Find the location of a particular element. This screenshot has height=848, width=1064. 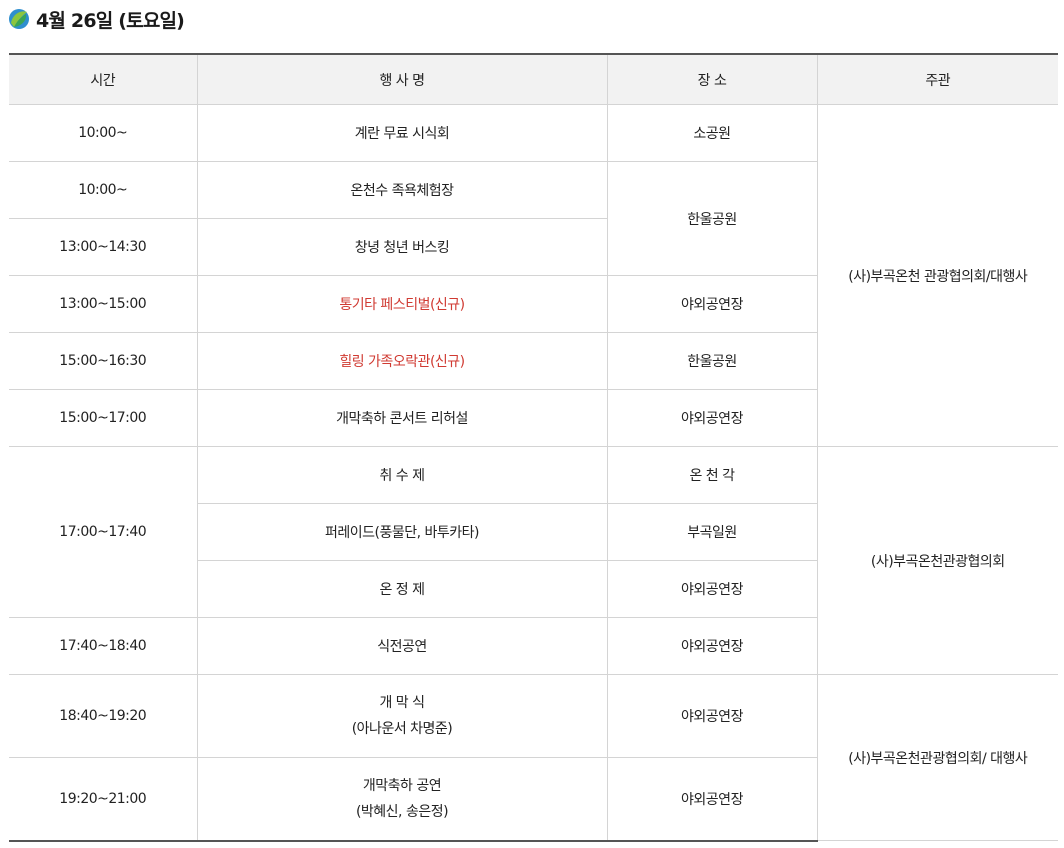

event-subtitle: (아나운서 차명준) is located at coordinates (402, 729).